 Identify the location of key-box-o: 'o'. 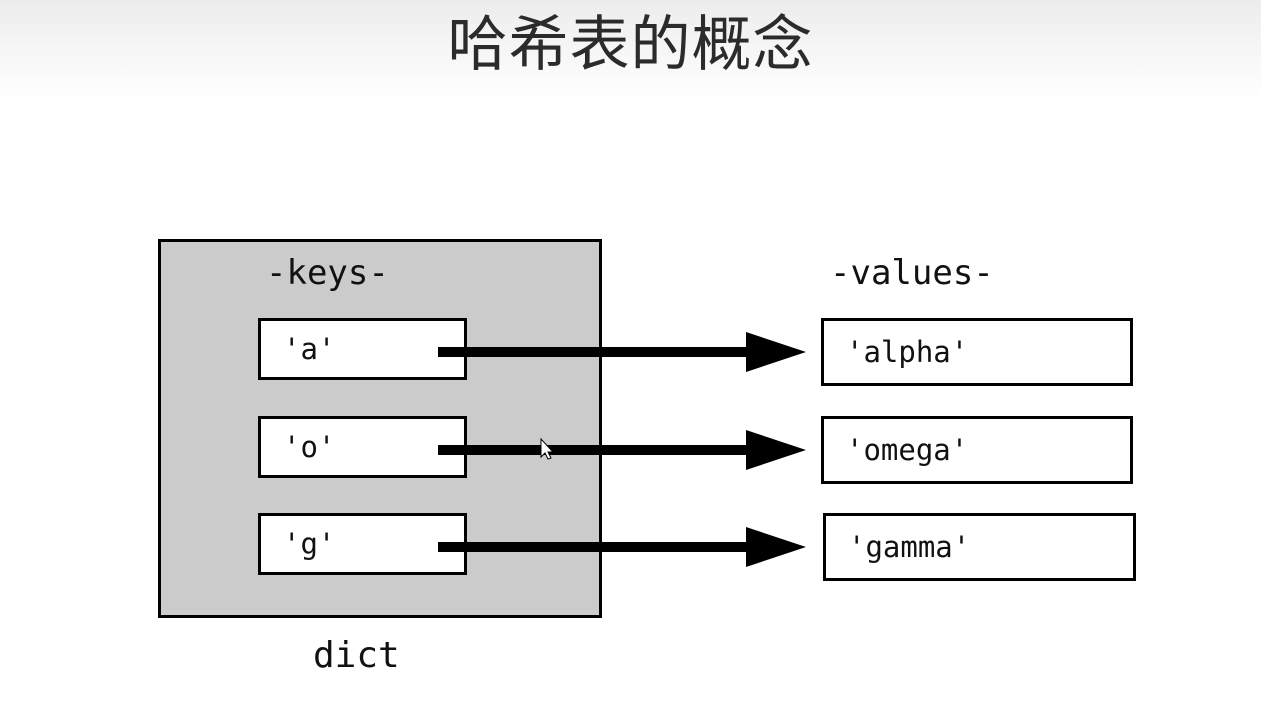
(362, 447).